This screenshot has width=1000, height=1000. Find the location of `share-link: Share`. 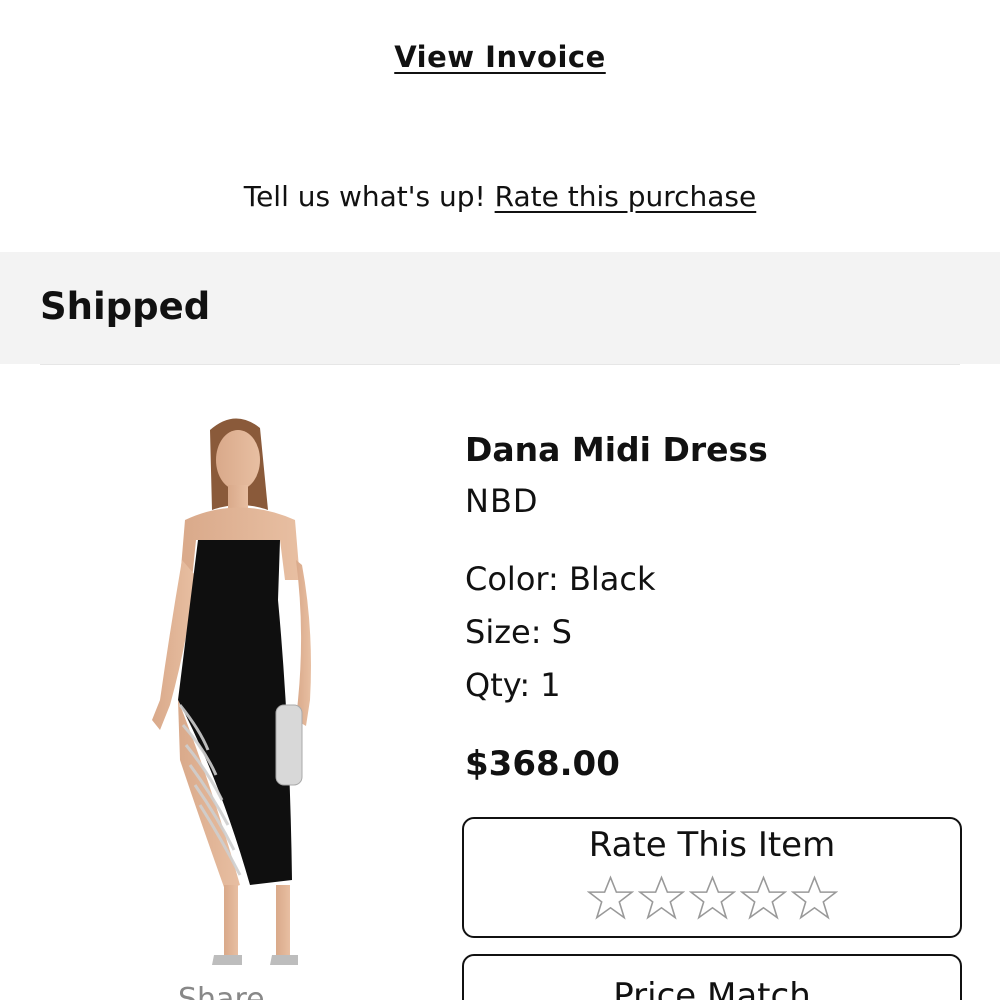

share-link: Share is located at coordinates (221, 991).